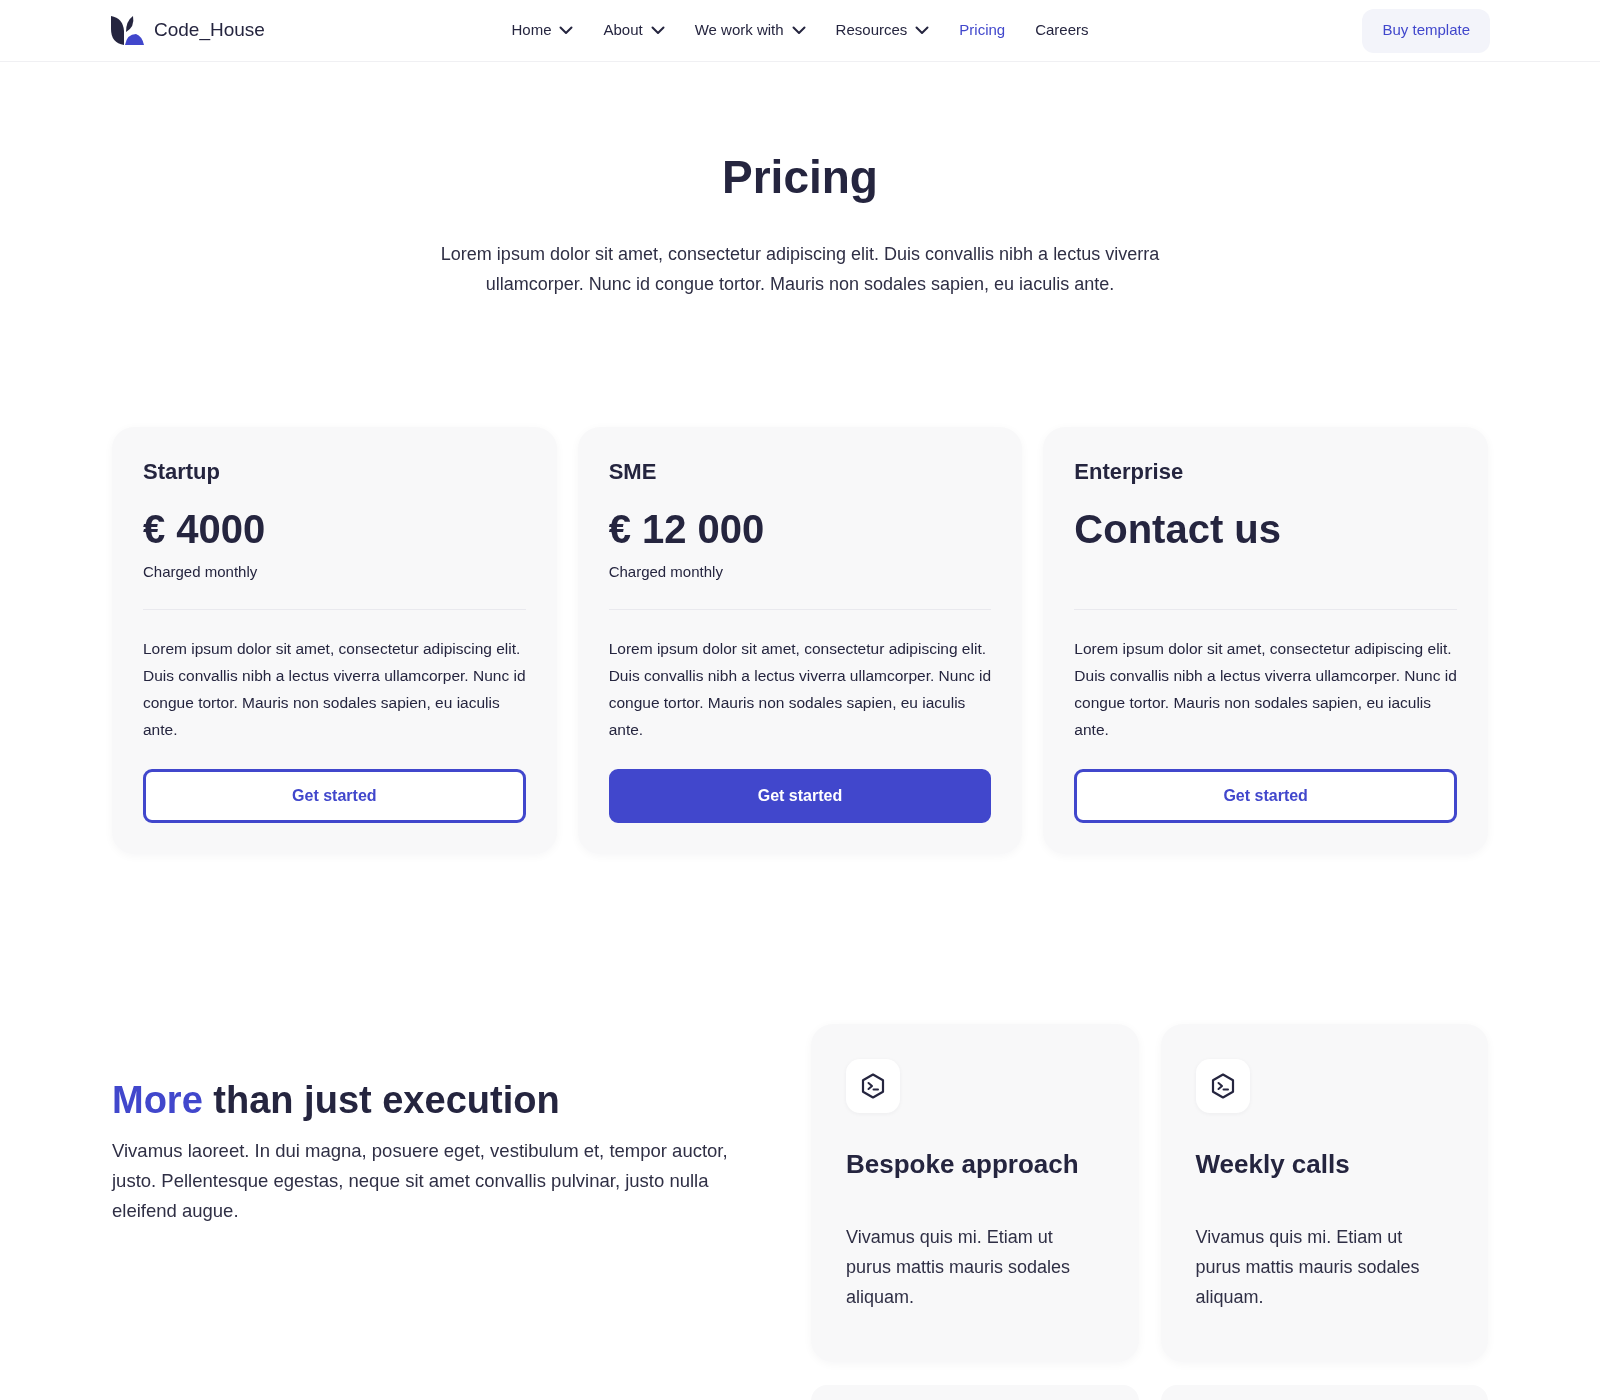  I want to click on plan-name: Startup, so click(182, 472).